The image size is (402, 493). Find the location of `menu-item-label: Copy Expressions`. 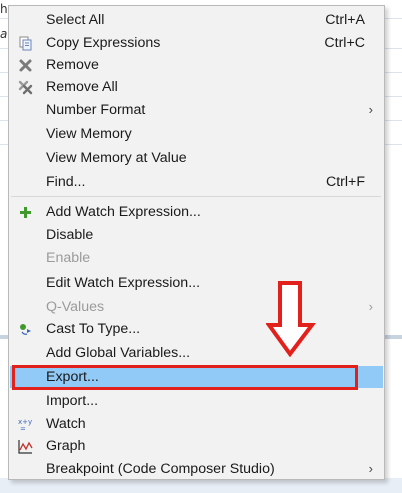

menu-item-label: Copy Expressions is located at coordinates (103, 43).